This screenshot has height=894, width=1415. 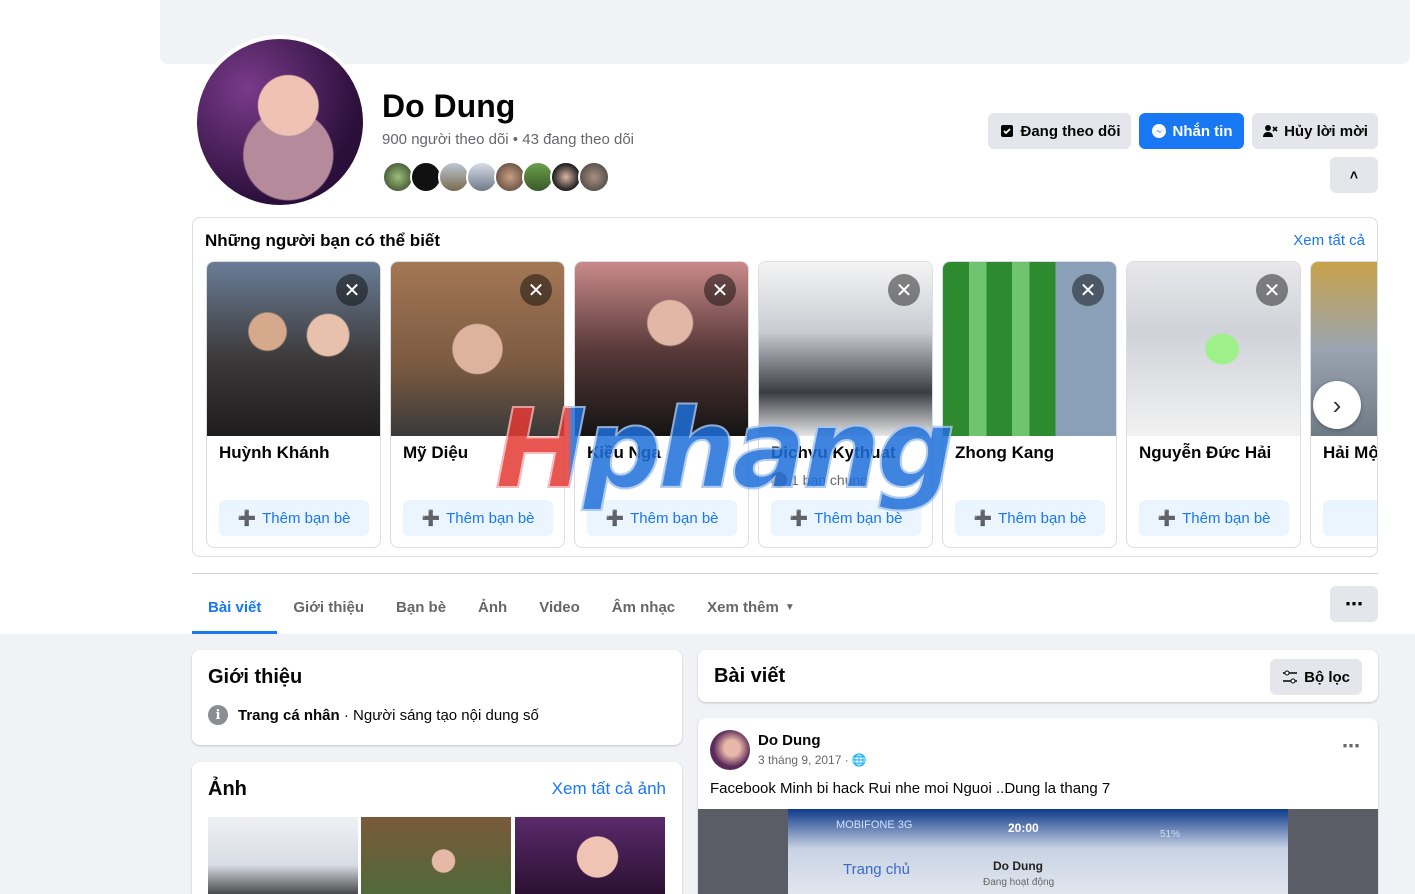 I want to click on tab-more-label: Xem thêm, so click(x=743, y=607).